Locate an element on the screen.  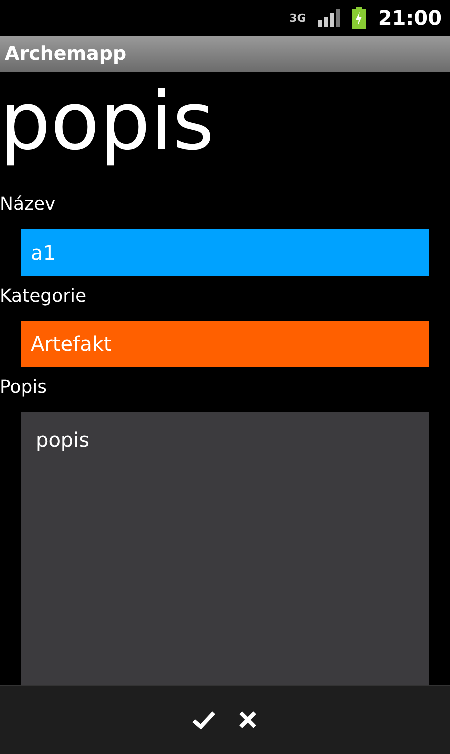
check-icon is located at coordinates (204, 720).